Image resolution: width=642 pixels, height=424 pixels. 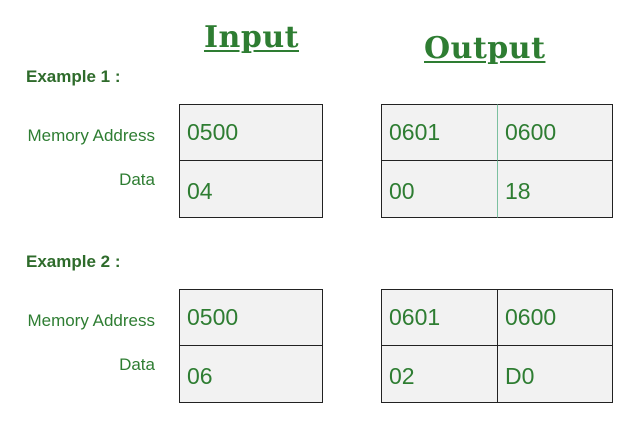 I want to click on output-data-cell-low: 18, so click(x=555, y=189).